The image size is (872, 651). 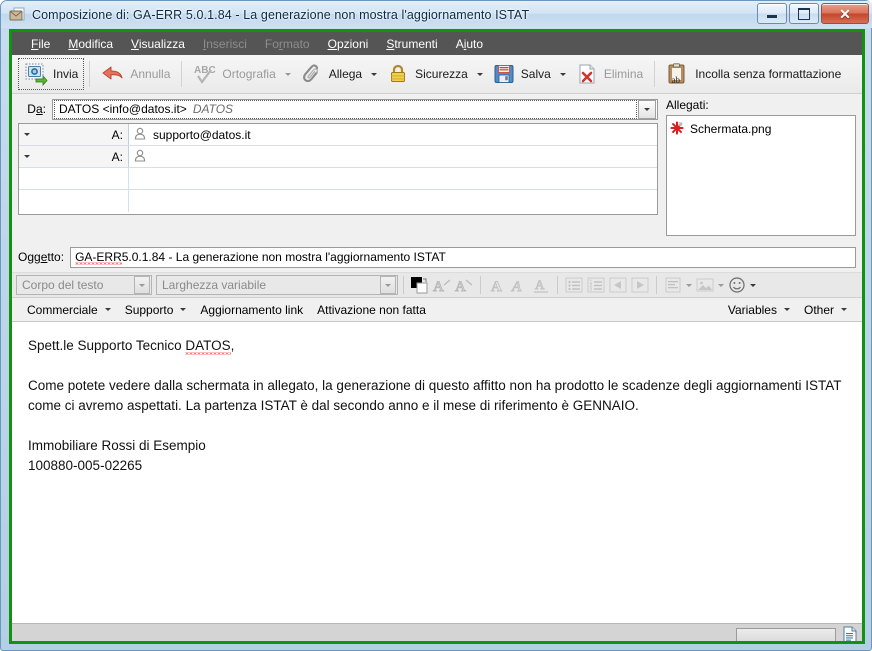 What do you see at coordinates (427, 74) in the screenshot?
I see `security-button: Sicurezza` at bounding box center [427, 74].